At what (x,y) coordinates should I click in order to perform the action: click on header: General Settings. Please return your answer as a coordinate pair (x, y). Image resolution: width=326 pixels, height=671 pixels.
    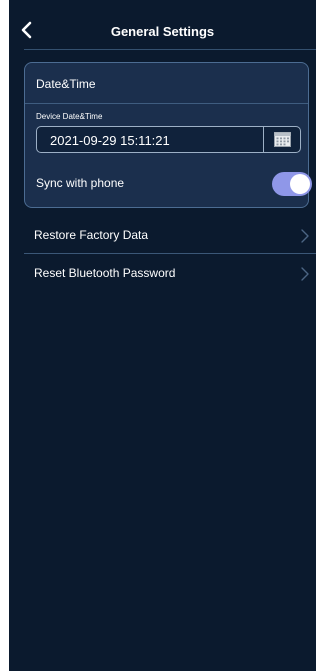
    Looking at the image, I should click on (162, 25).